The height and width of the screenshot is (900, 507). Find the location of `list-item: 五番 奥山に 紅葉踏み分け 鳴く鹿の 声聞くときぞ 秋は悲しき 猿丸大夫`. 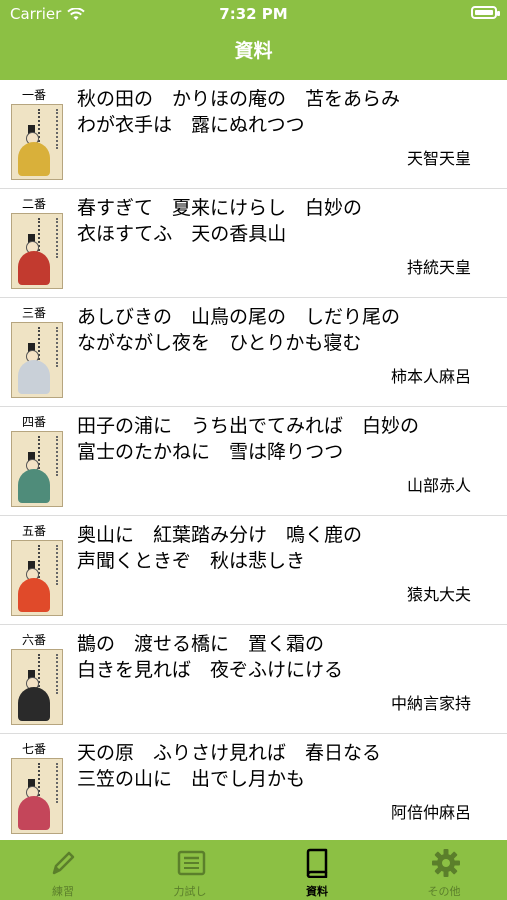

list-item: 五番 奥山に 紅葉踏み分け 鳴く鹿の 声聞くときぞ 秋は悲しき 猿丸大夫 is located at coordinates (253, 570).